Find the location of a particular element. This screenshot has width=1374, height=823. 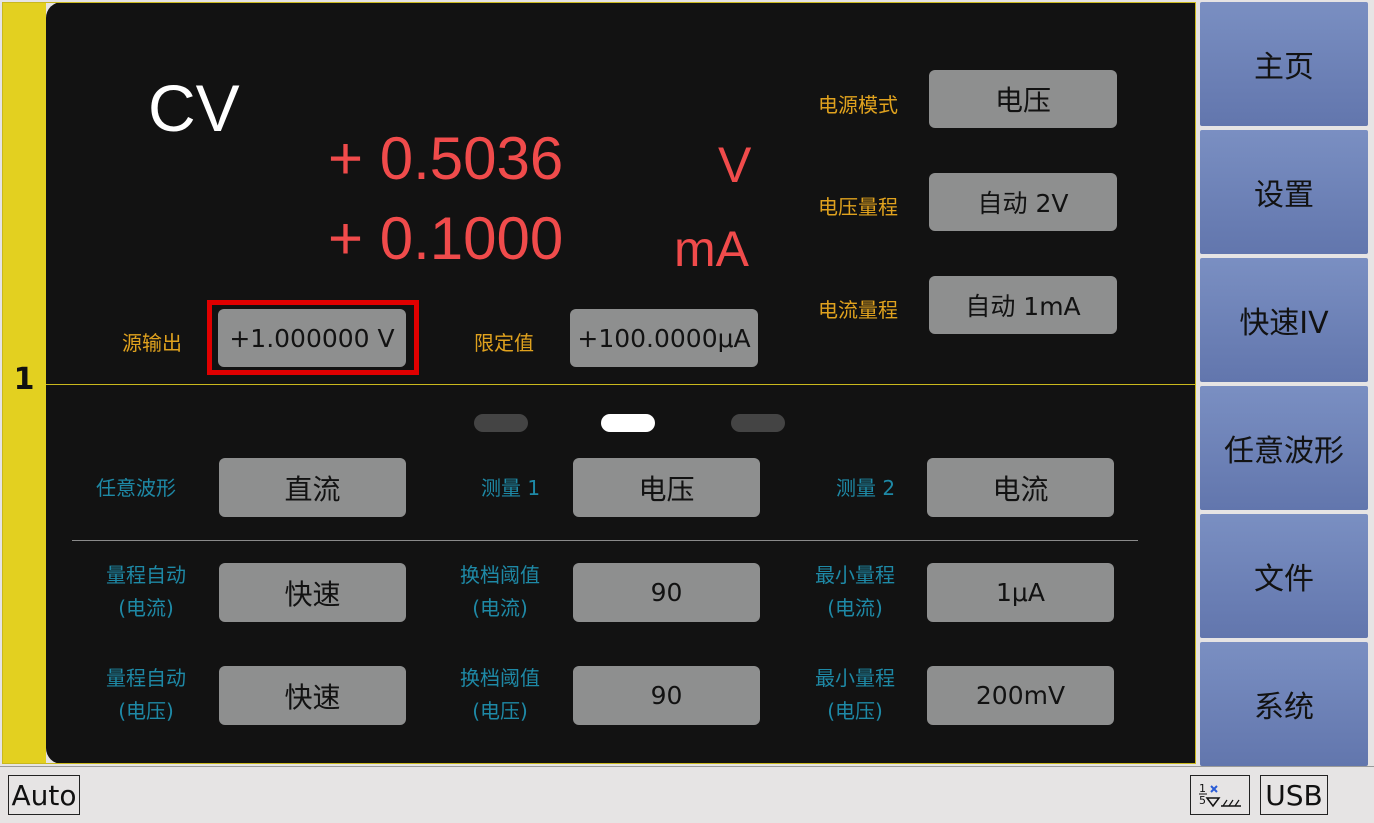

voltage-threshold-button: 90 is located at coordinates (666, 695).